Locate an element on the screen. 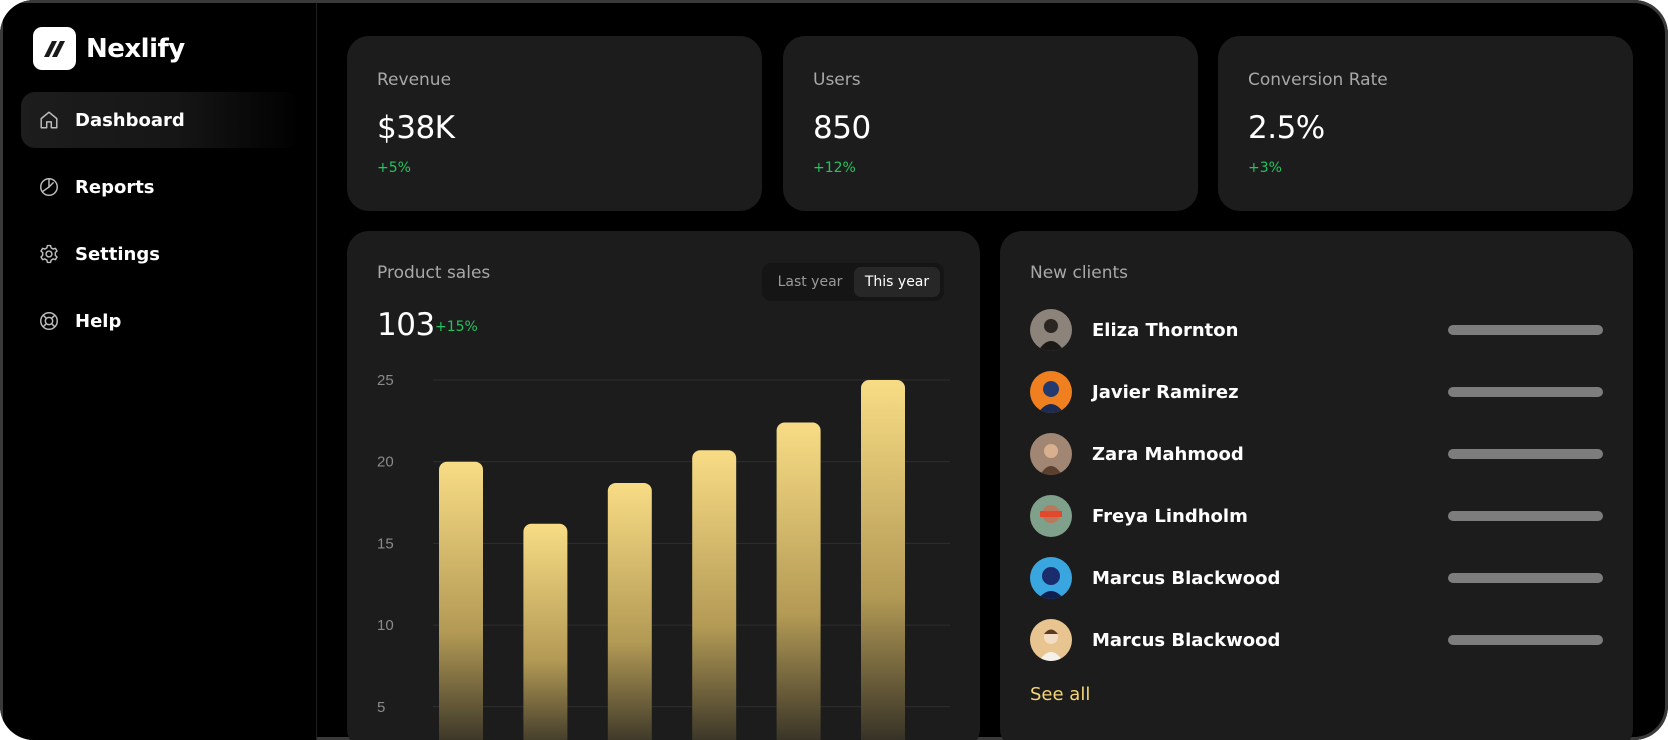  lifebuoy-icon is located at coordinates (49, 321).